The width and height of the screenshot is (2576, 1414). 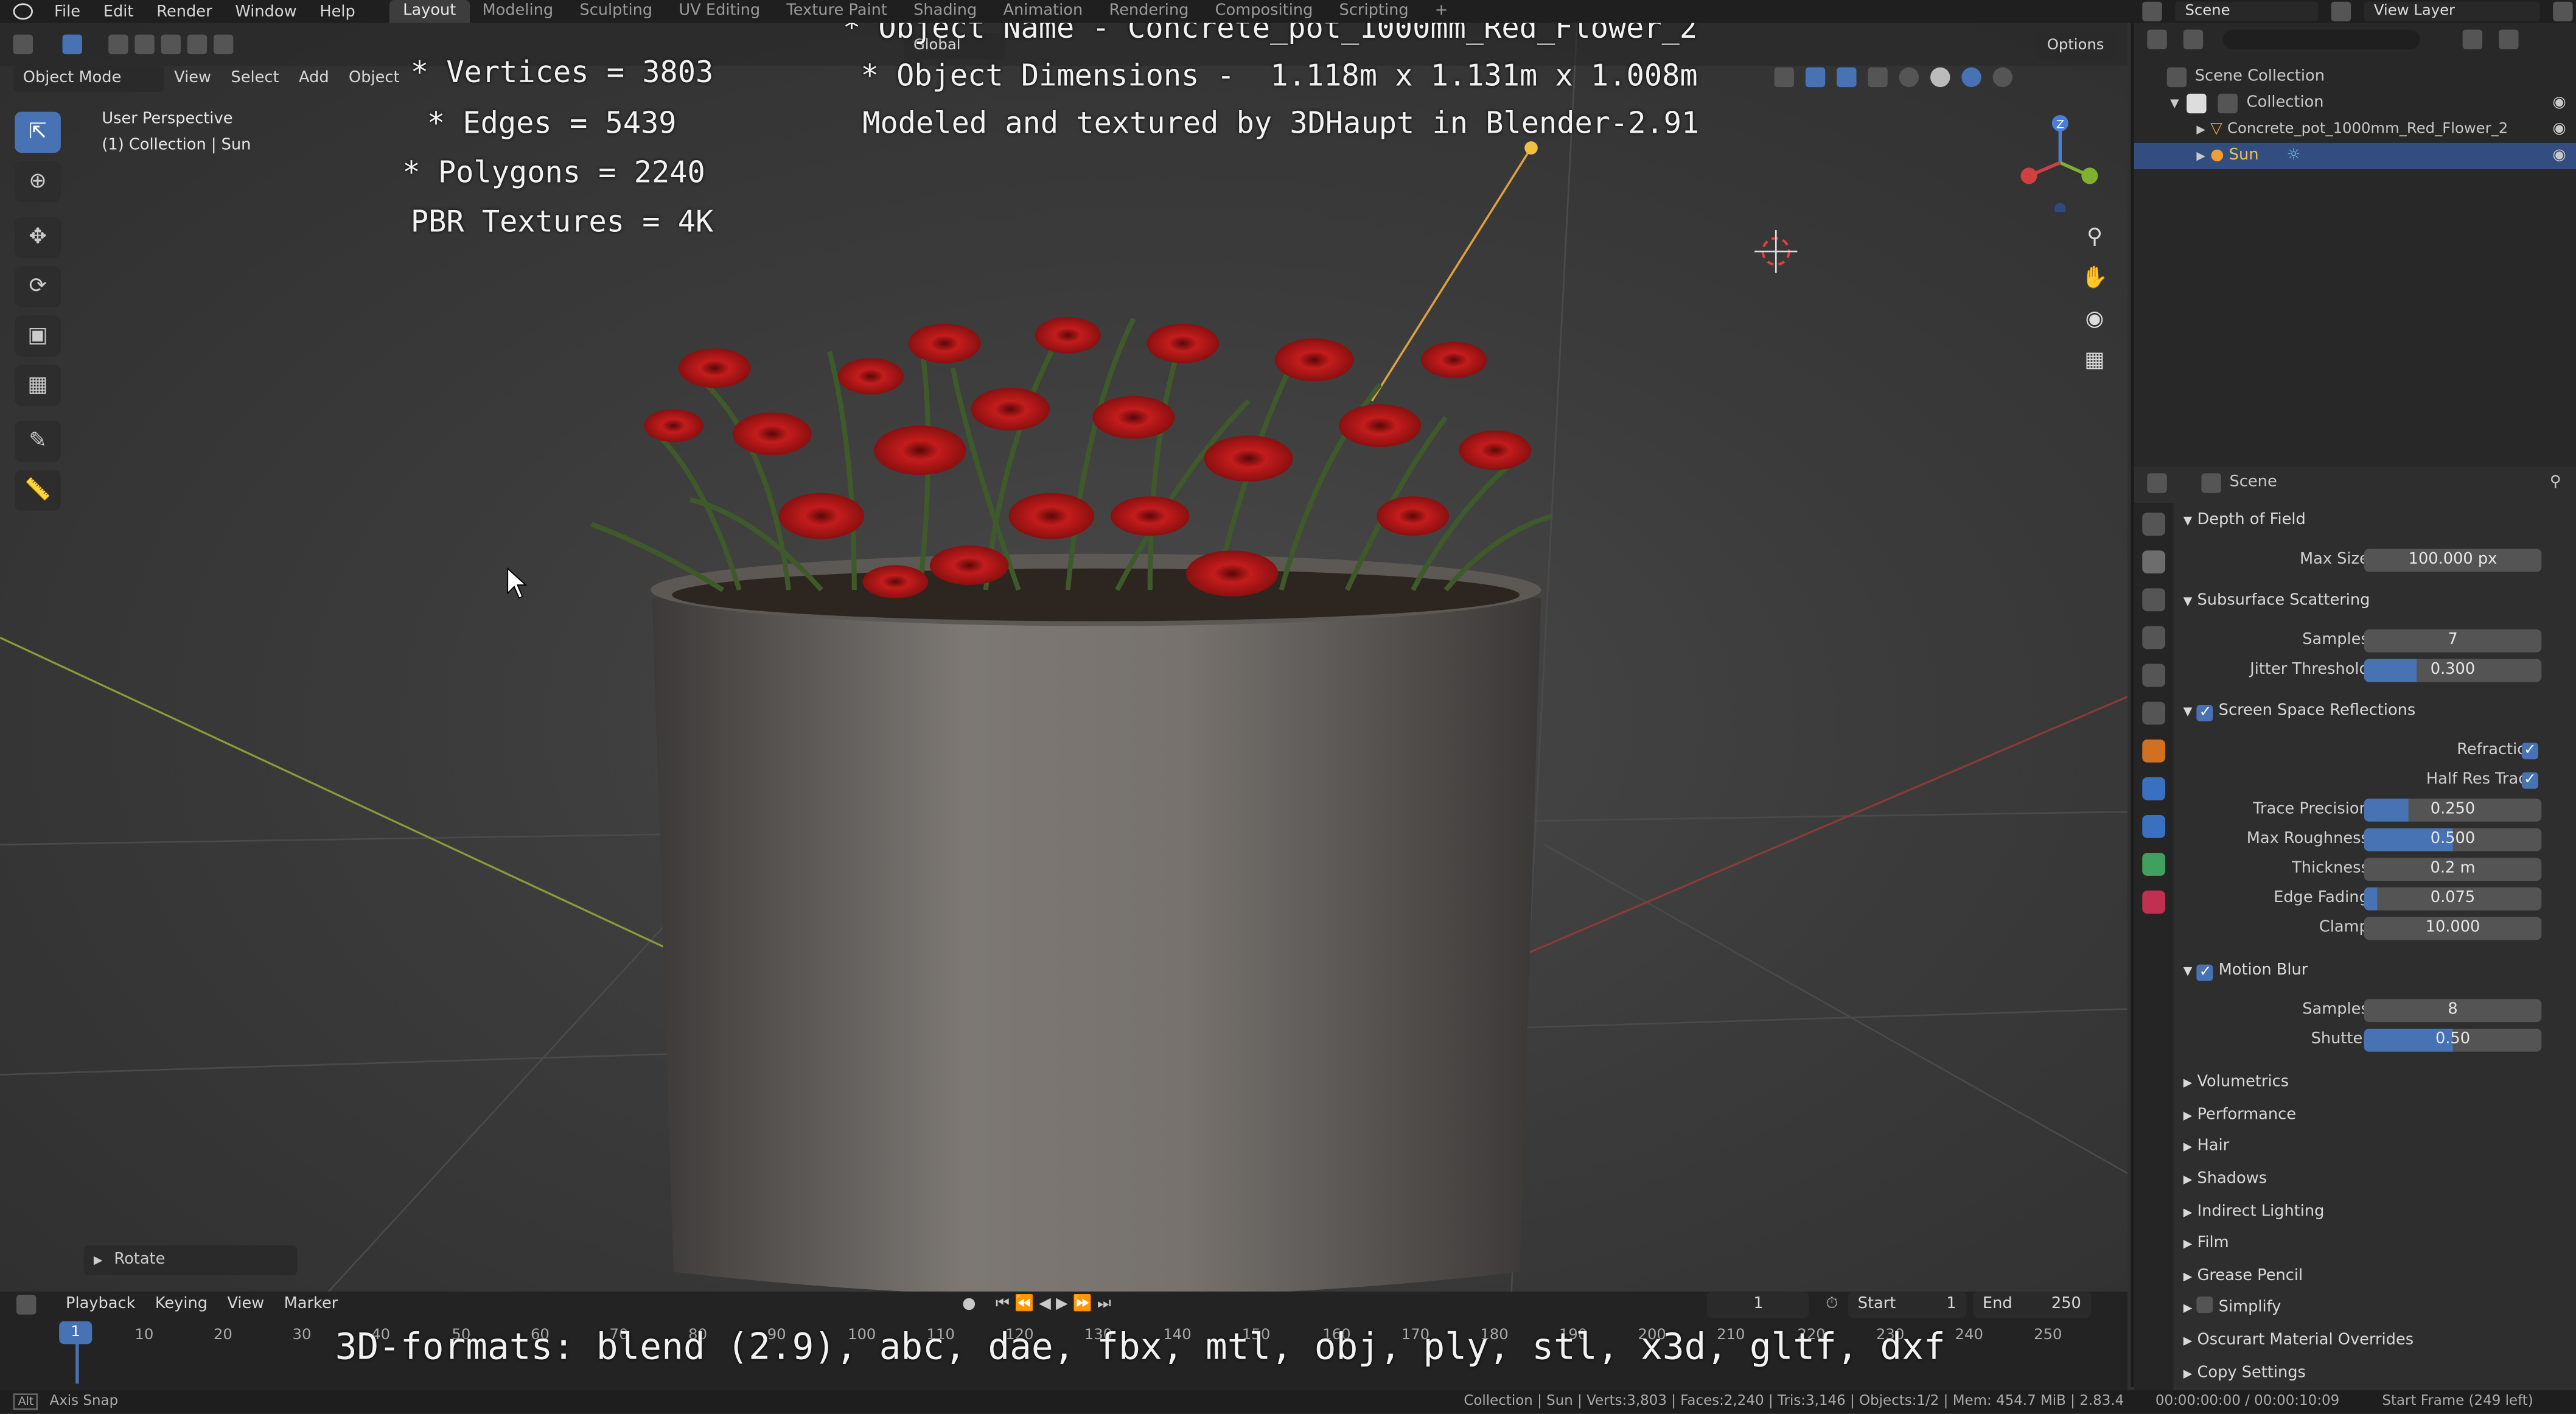 I want to click on select-mode-extend-icon, so click(x=144, y=45).